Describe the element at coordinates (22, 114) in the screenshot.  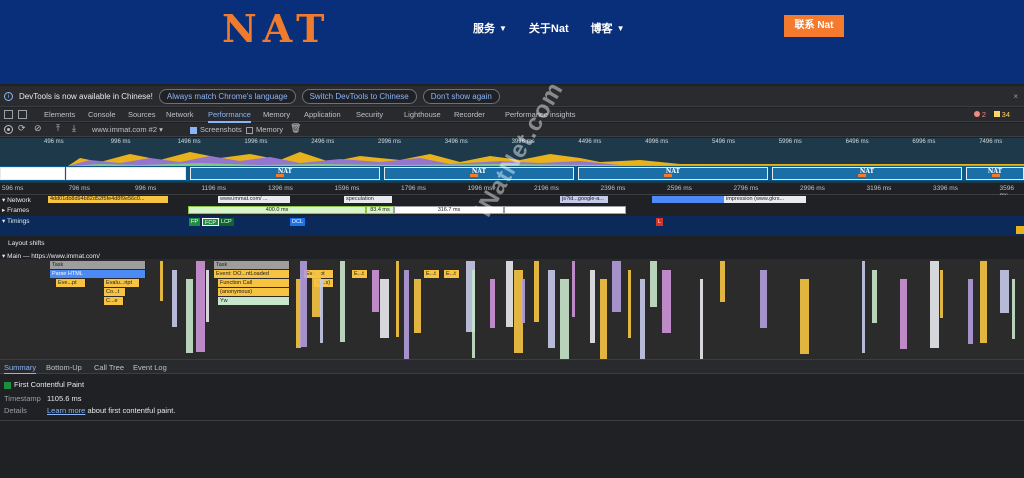
I see `device-toolbar-icon` at that location.